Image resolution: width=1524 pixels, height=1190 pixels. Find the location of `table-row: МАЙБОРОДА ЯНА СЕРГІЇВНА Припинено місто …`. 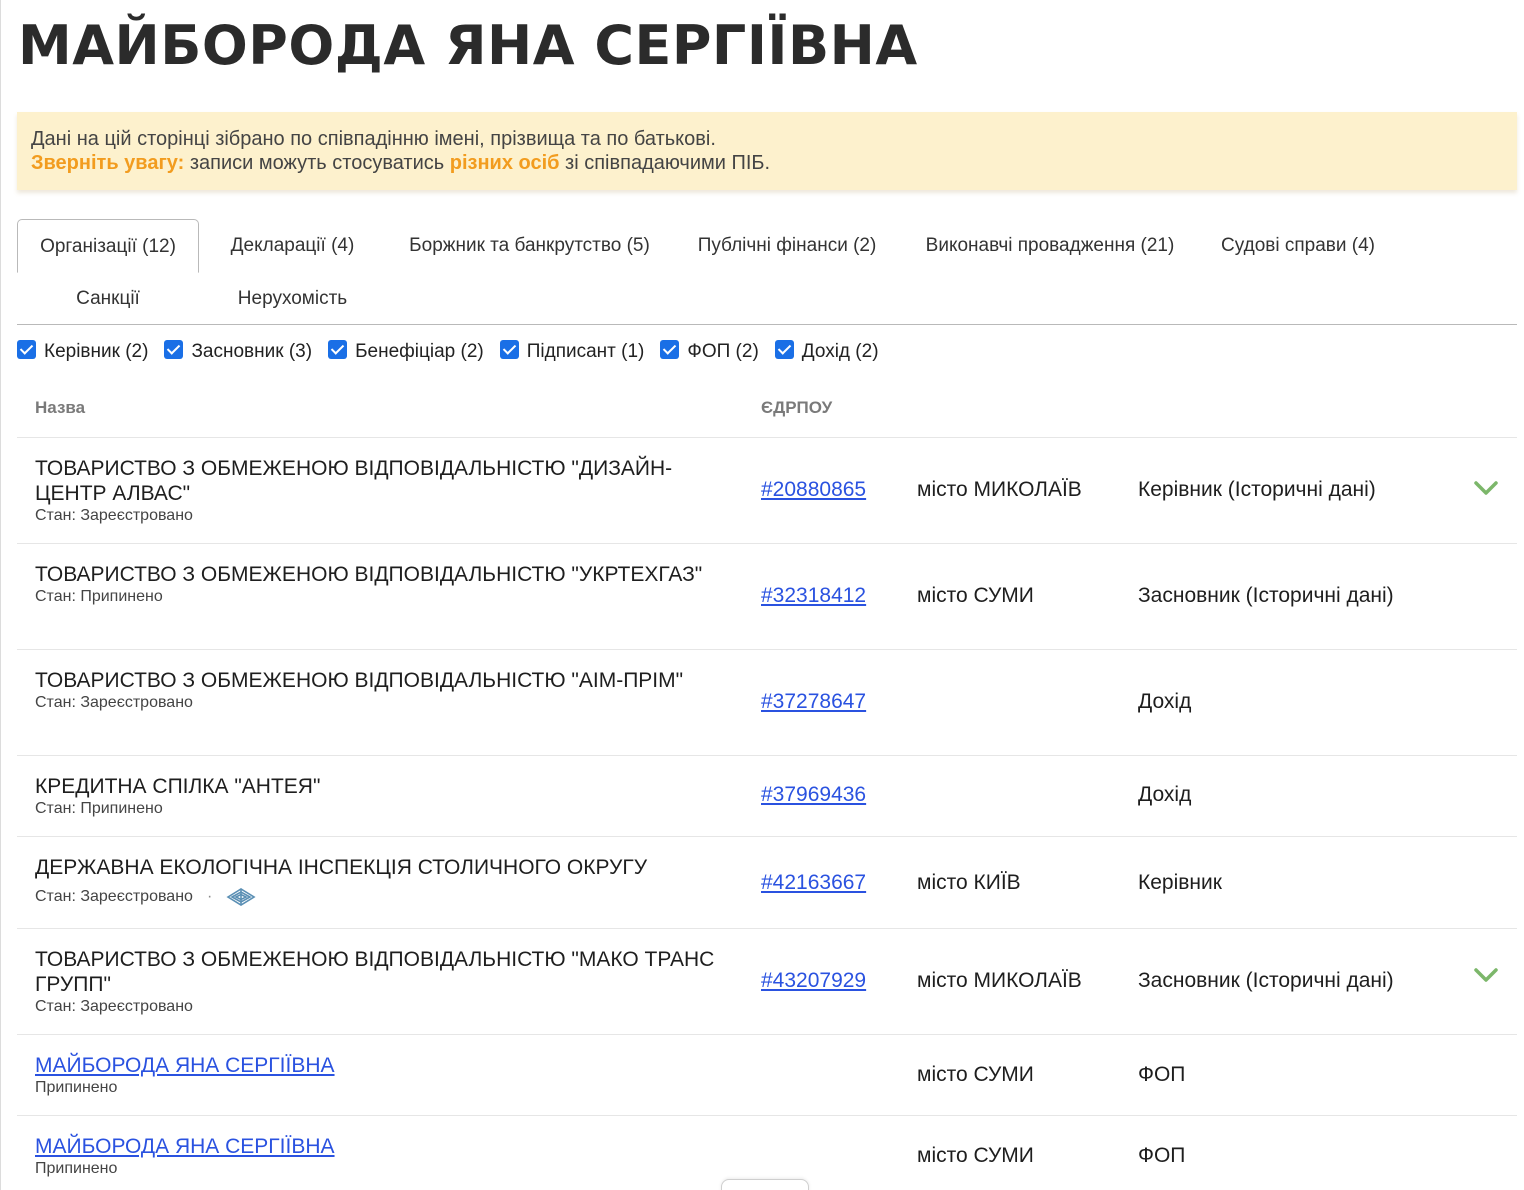

table-row: МАЙБОРОДА ЯНА СЕРГІЇВНА Припинено місто … is located at coordinates (767, 1075).